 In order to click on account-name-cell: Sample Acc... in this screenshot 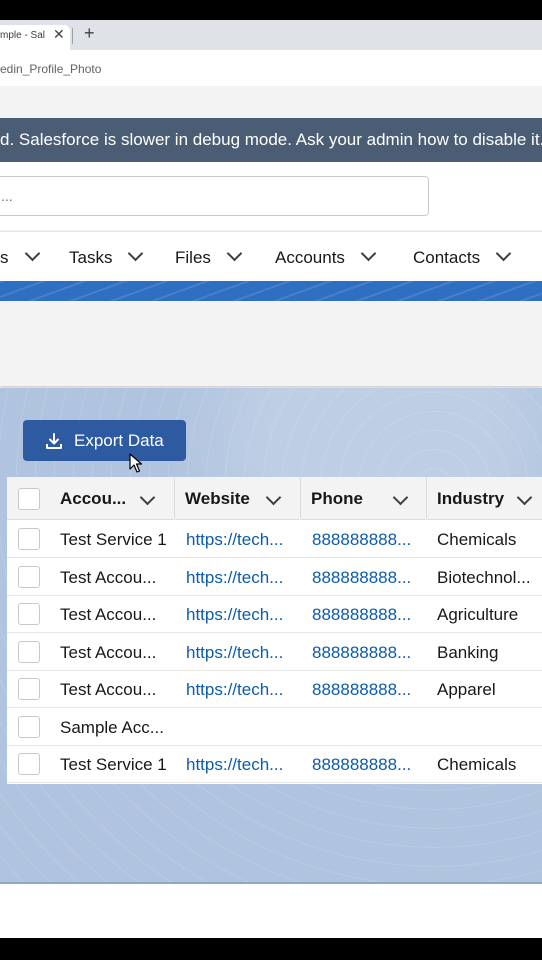, I will do `click(112, 728)`.